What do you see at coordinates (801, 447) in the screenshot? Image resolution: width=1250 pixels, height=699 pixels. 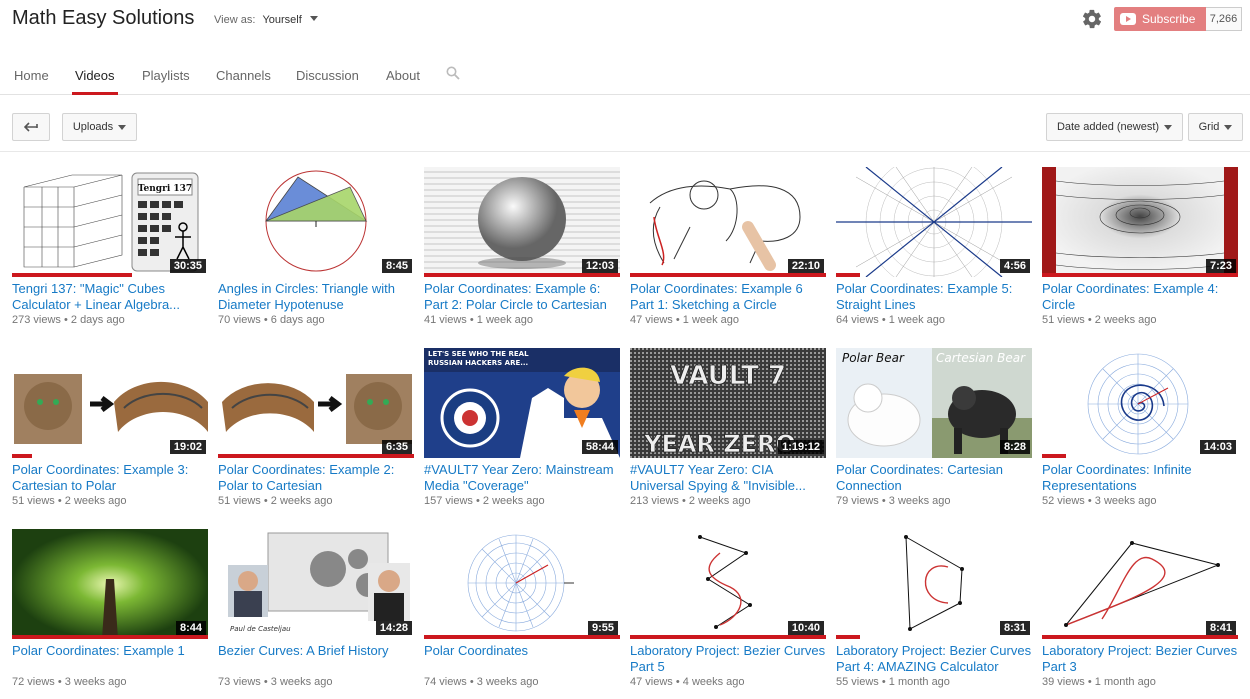 I see `video-duration: 1:19:12` at bounding box center [801, 447].